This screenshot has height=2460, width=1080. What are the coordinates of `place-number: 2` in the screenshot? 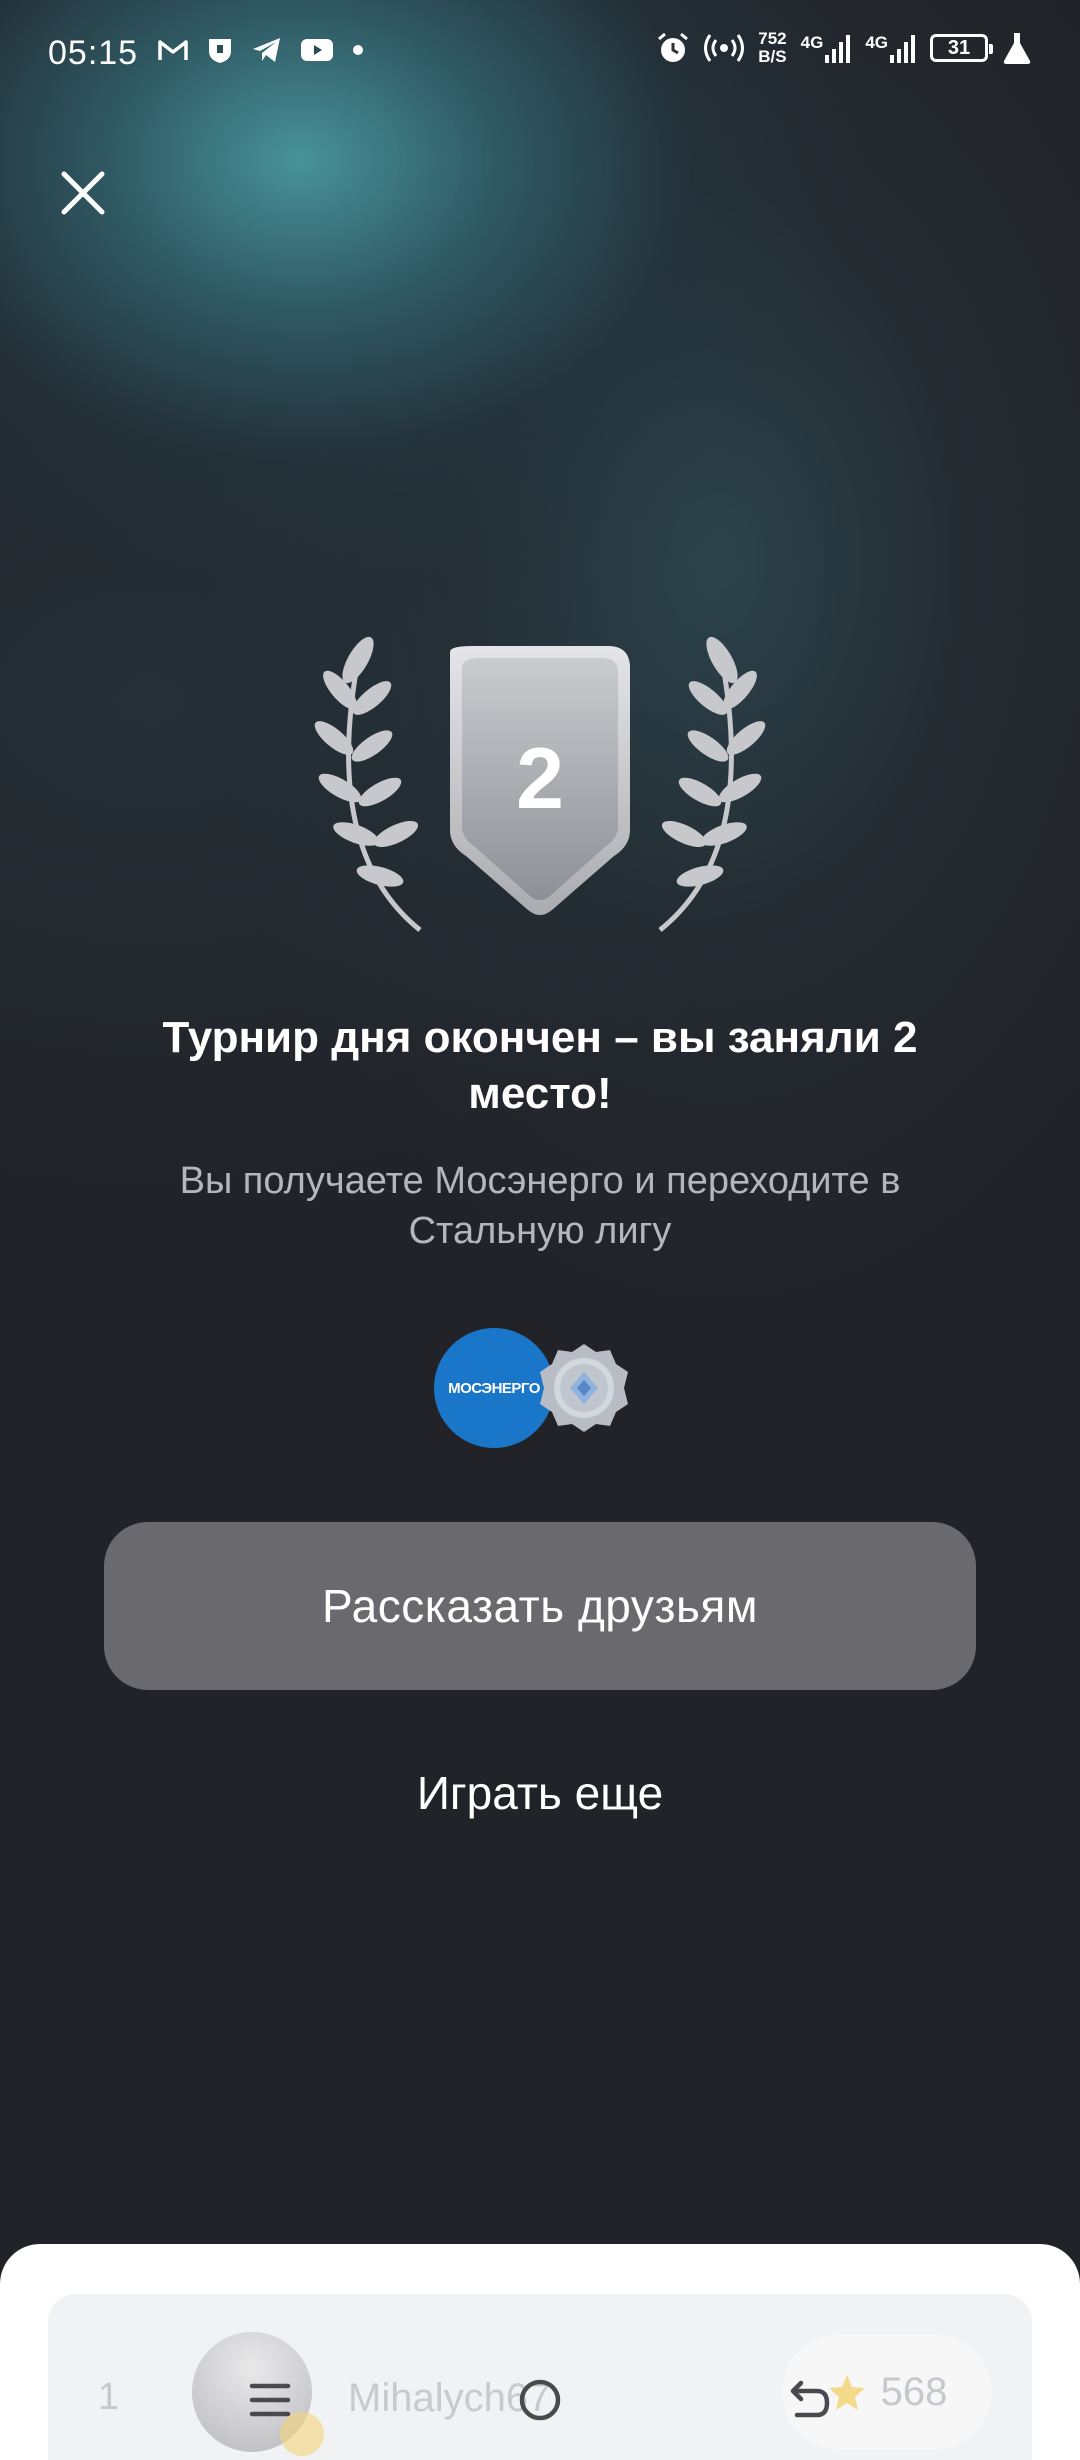 It's located at (540, 779).